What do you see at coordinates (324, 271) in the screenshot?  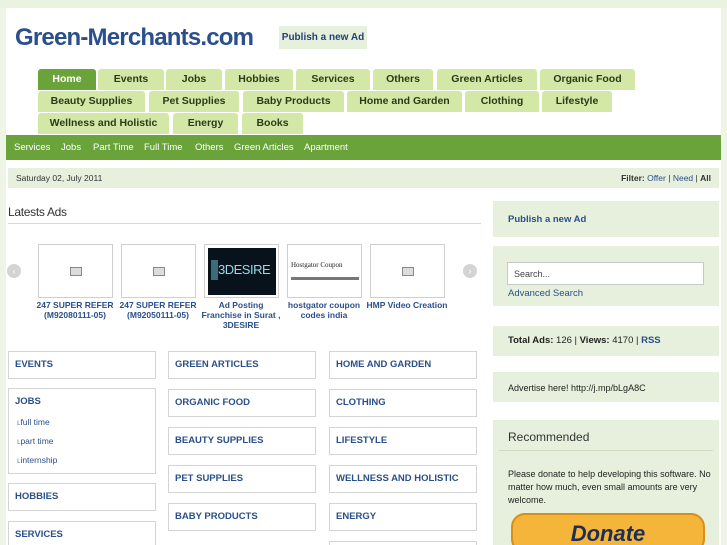 I see `ad-thumbnail-4: Hostgator Coupon` at bounding box center [324, 271].